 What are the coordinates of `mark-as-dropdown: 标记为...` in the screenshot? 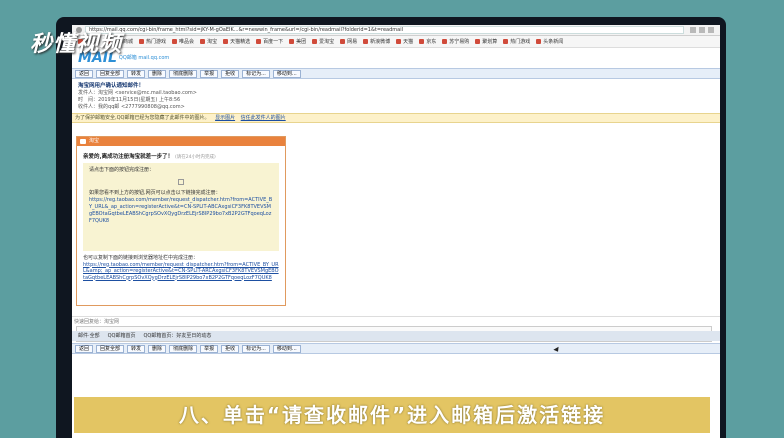 It's located at (256, 73).